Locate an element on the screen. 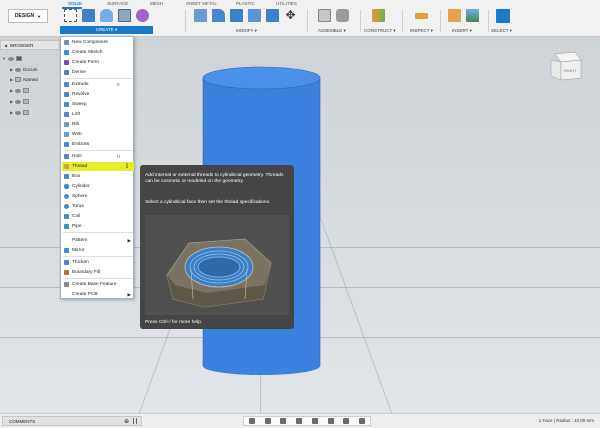 The width and height of the screenshot is (600, 428). toolbar-divider is located at coordinates (360, 21).